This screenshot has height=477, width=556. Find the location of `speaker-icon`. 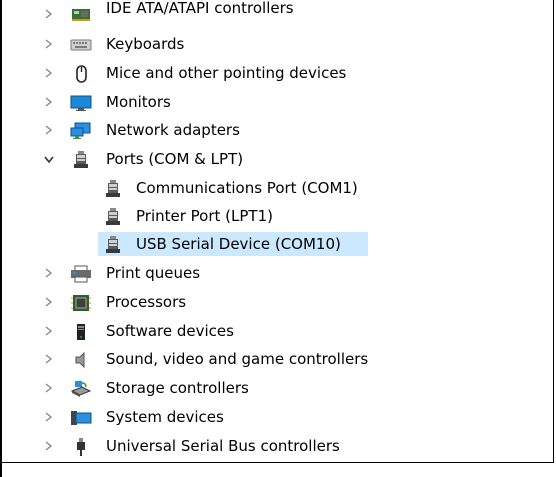

speaker-icon is located at coordinates (80, 360).